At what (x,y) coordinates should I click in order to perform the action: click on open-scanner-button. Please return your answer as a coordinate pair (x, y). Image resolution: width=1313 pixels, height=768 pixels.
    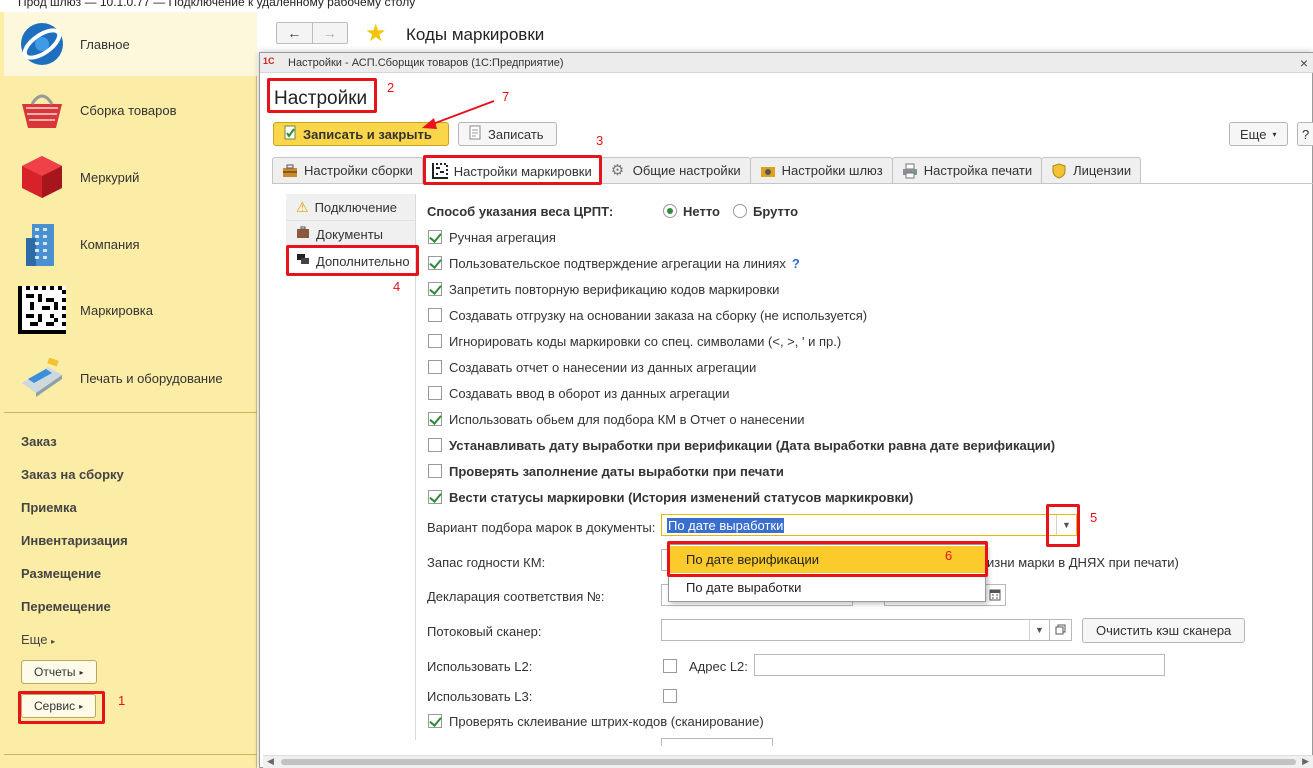
    Looking at the image, I should click on (1060, 630).